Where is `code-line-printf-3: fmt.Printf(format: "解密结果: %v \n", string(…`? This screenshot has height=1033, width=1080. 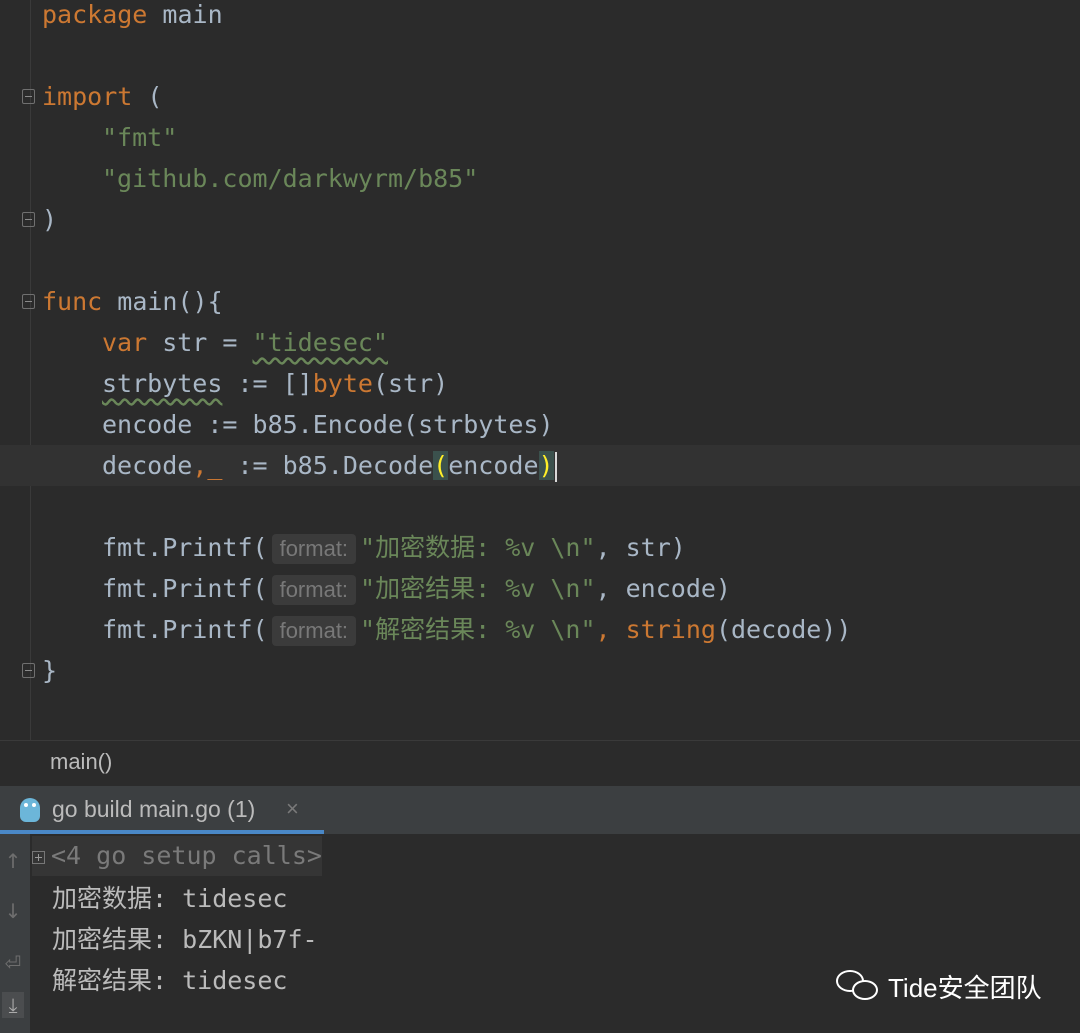
code-line-printf-3: fmt.Printf(format: "解密结果: %v \n", string(… is located at coordinates (540, 629).